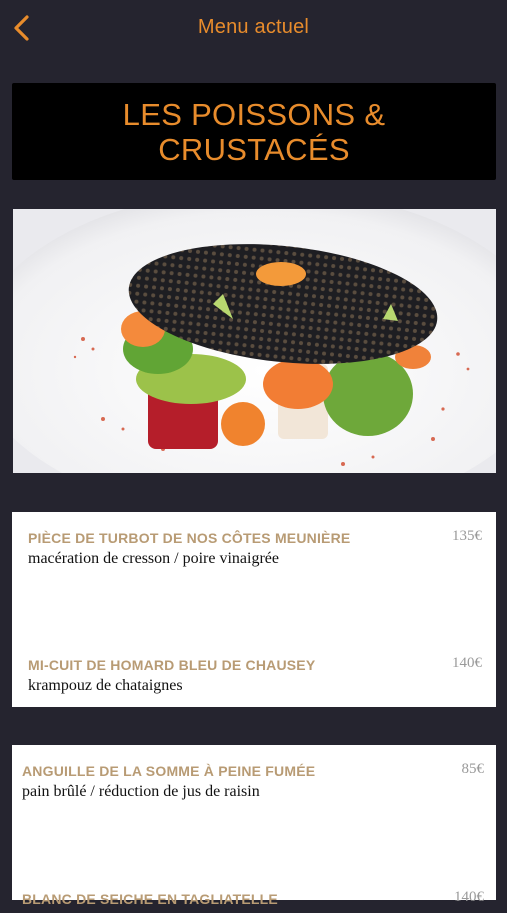  Describe the element at coordinates (153, 558) in the screenshot. I see `dish-description: macération de cresson / poire vinaigrée` at that location.